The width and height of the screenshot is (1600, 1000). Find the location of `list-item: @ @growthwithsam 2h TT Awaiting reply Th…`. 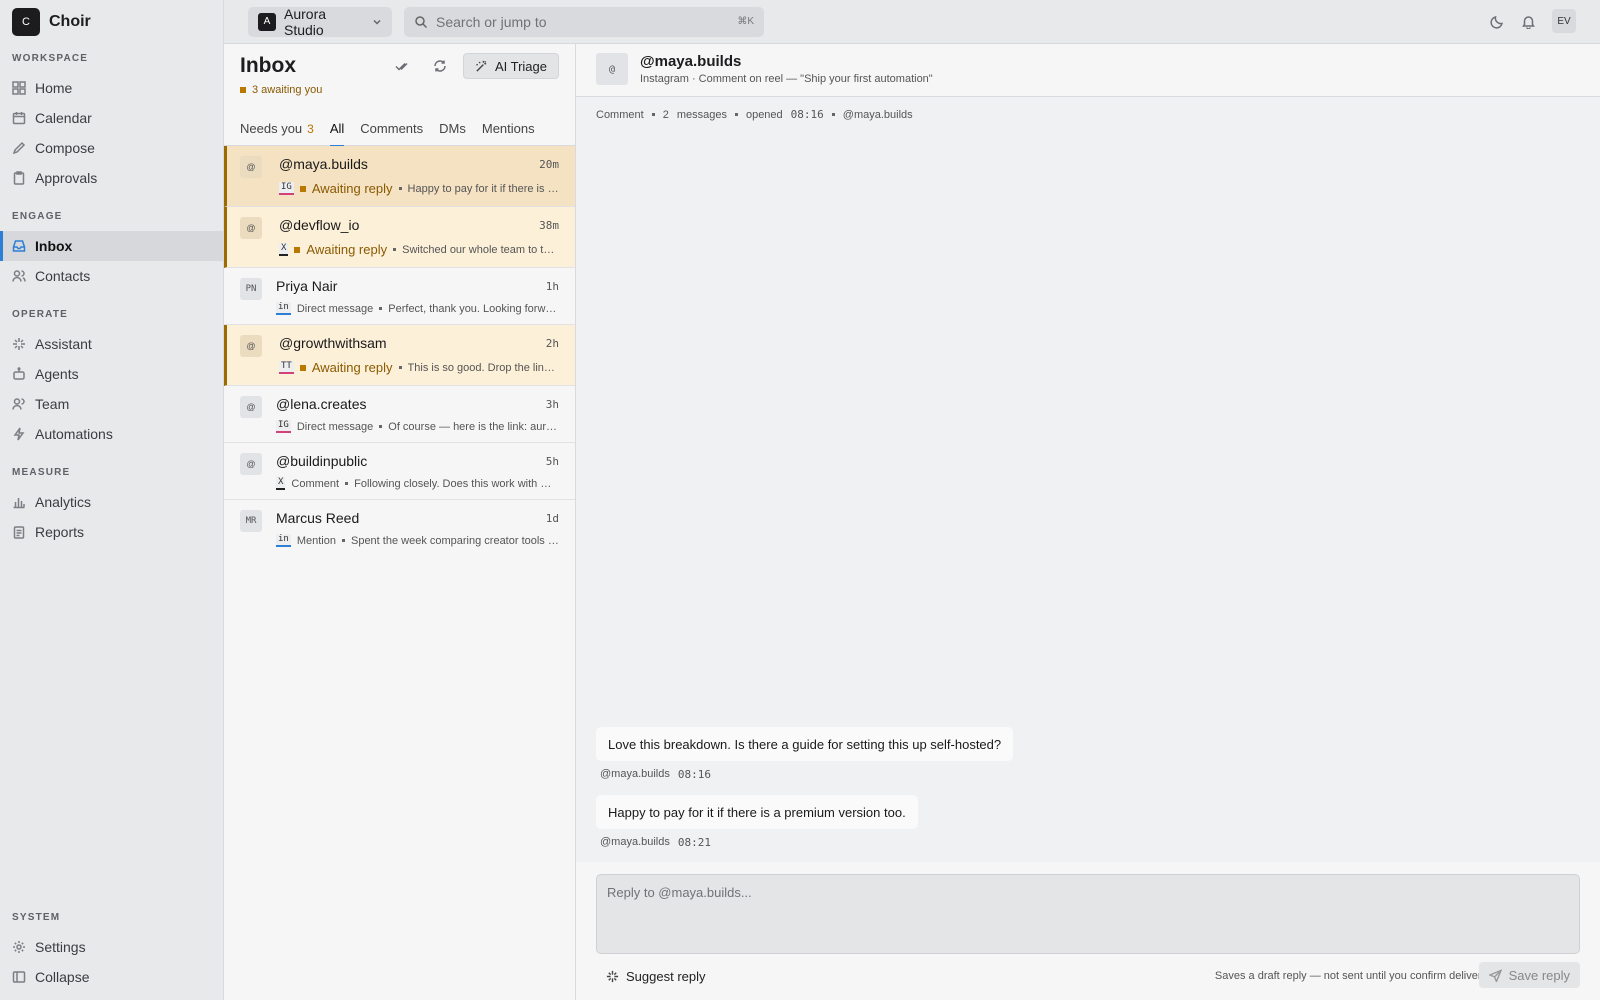

list-item: @ @growthwithsam 2h TT Awaiting reply Th… is located at coordinates (399, 355).